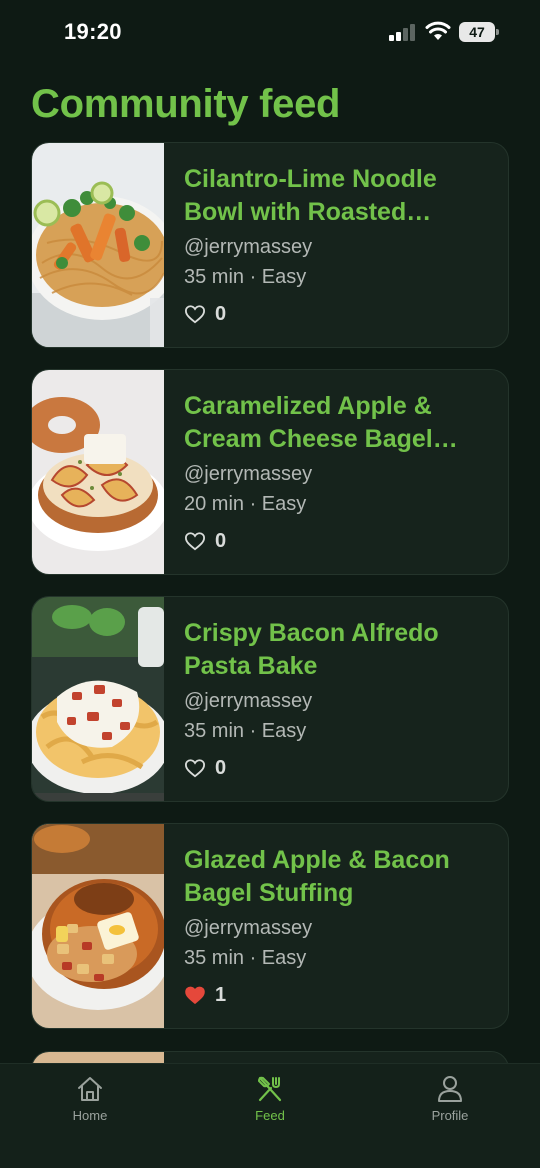  I want to click on tab-label: Feed, so click(270, 1115).